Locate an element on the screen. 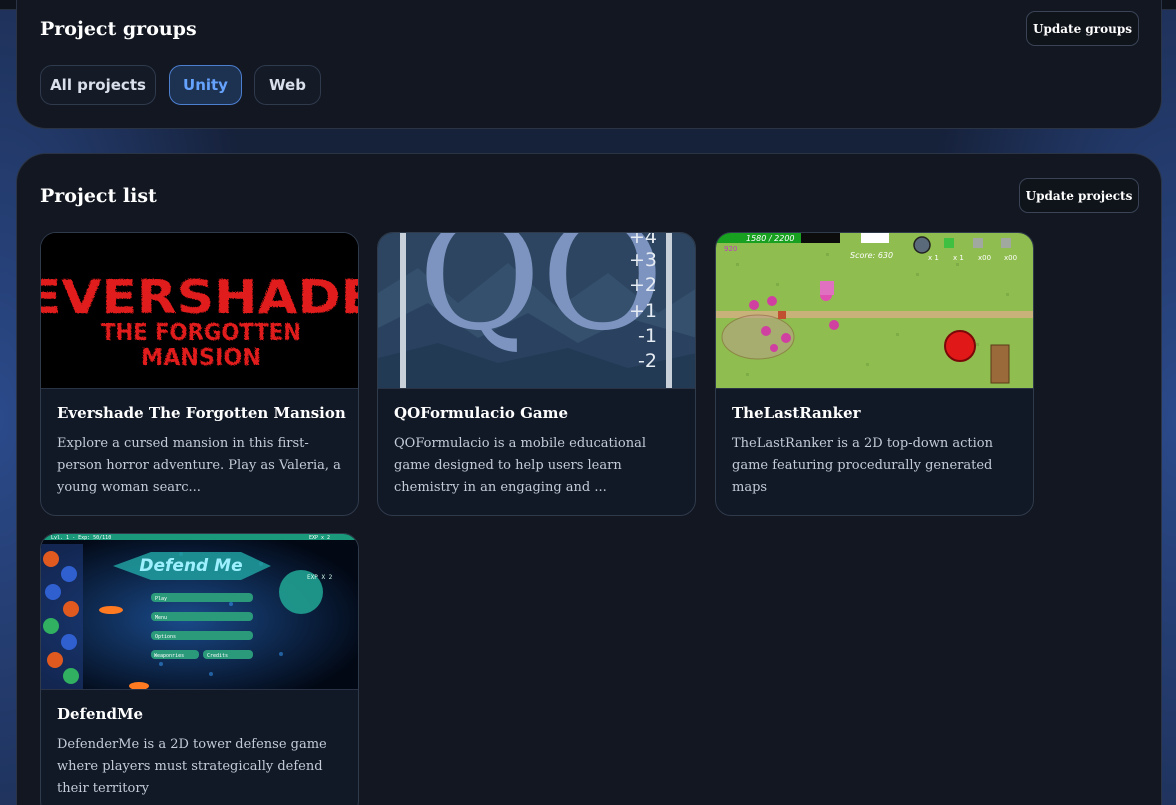 The width and height of the screenshot is (1176, 805). project-thumbnail-evershade: EVERSHADE THE FORGOTTEN MANSION is located at coordinates (200, 311).